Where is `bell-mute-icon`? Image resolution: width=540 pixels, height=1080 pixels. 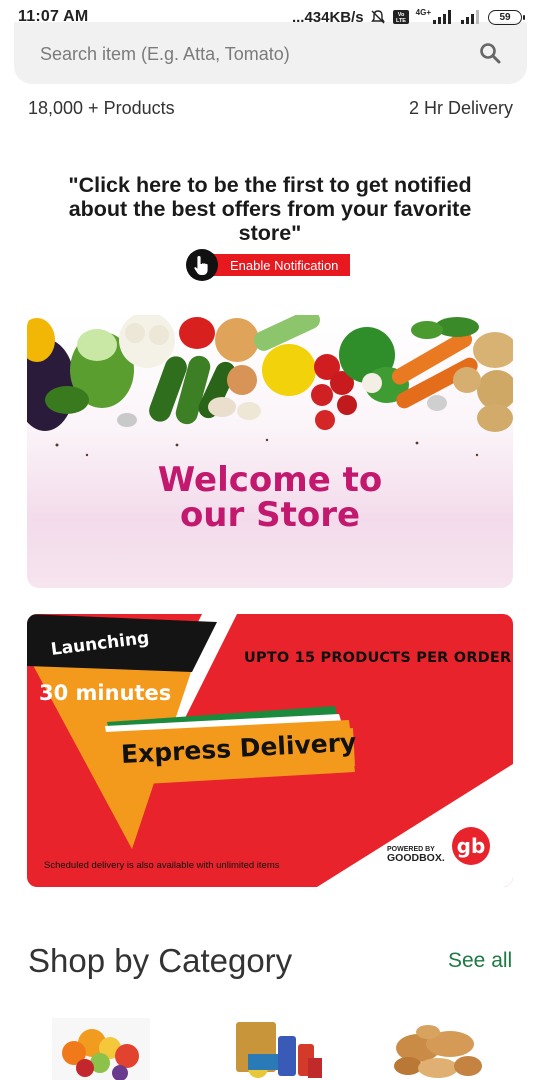
bell-mute-icon is located at coordinates (378, 17).